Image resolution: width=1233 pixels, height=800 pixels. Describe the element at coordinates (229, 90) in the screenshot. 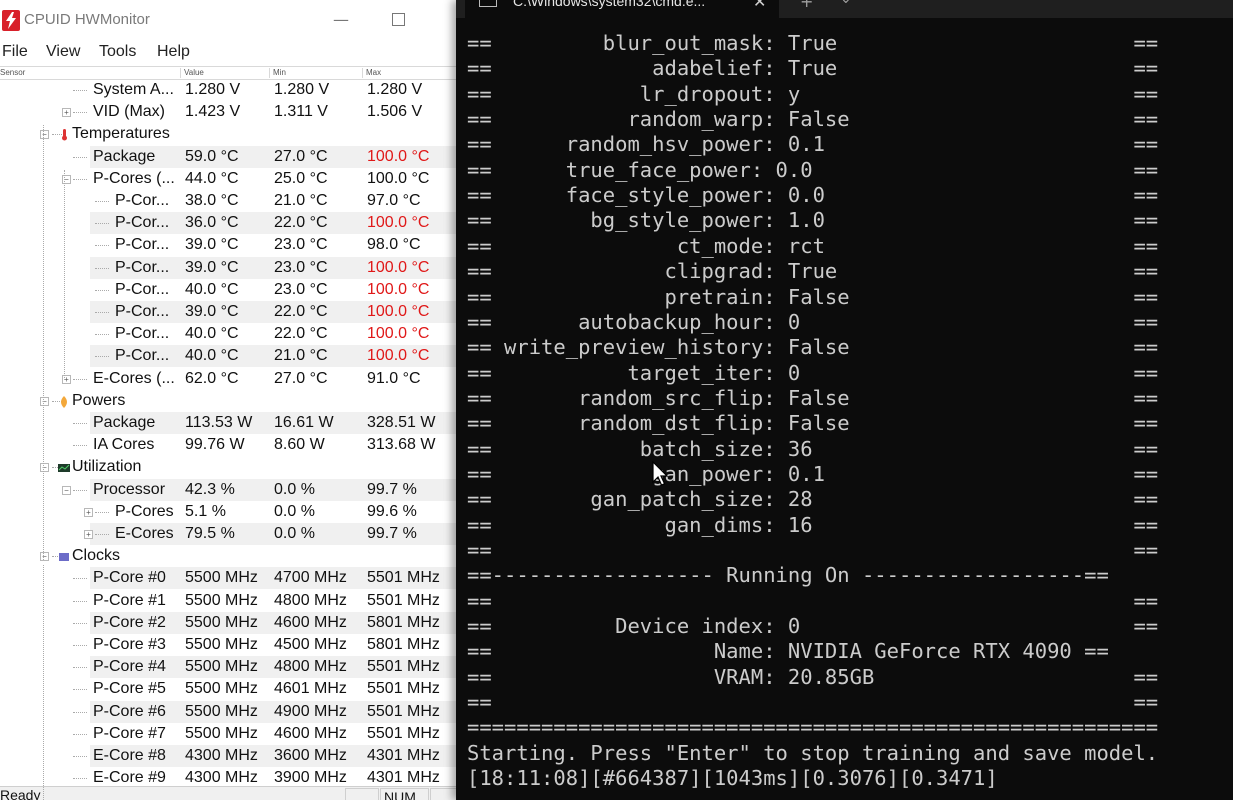

I see `sensor-row: System A... 1.280 V 1.280 V 1.280 V` at that location.